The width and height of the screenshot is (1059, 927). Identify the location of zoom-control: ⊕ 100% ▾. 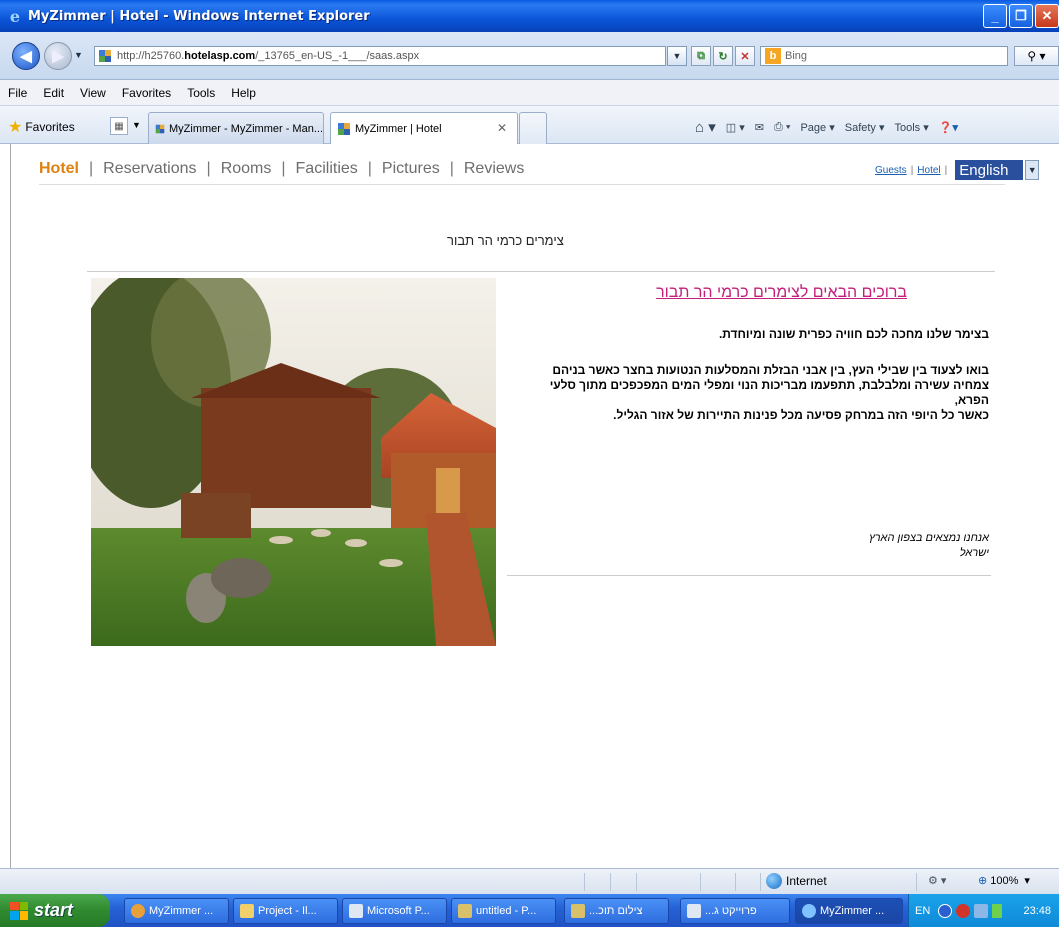
(1004, 881).